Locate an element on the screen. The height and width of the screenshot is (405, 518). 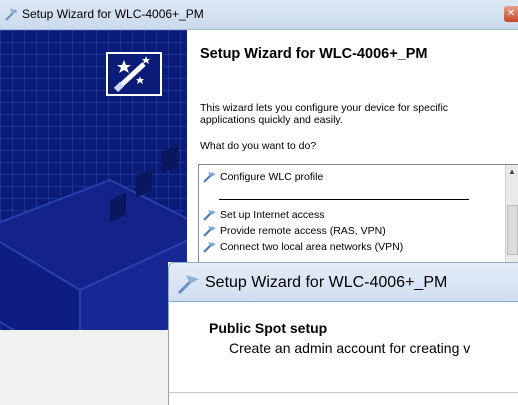
magic-wand-icon is located at coordinates (131, 74).